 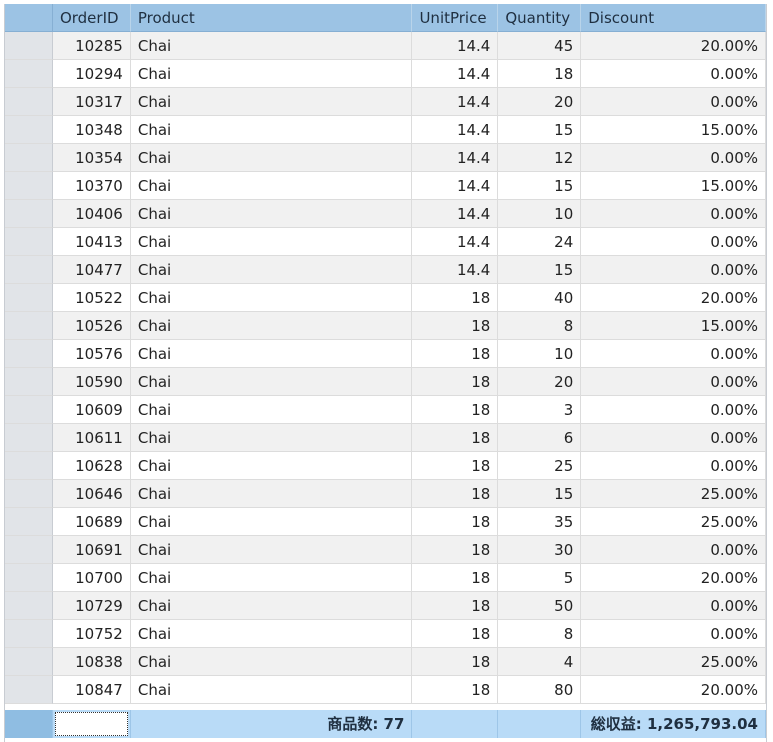 I want to click on column-header-unitprice: UnitPrice, so click(x=455, y=18).